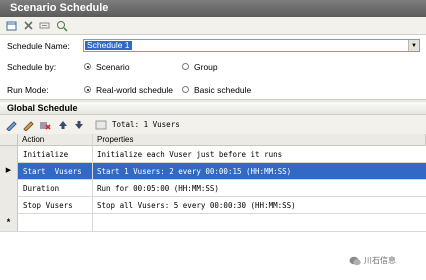 This screenshot has width=426, height=280. I want to click on duplicate-icon, so click(61, 25).